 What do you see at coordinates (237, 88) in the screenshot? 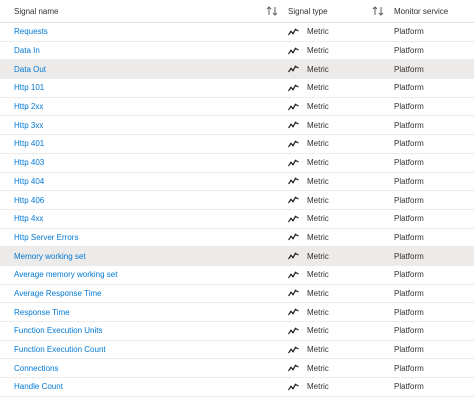
I see `table-row: Http 101 Metric Platform` at bounding box center [237, 88].